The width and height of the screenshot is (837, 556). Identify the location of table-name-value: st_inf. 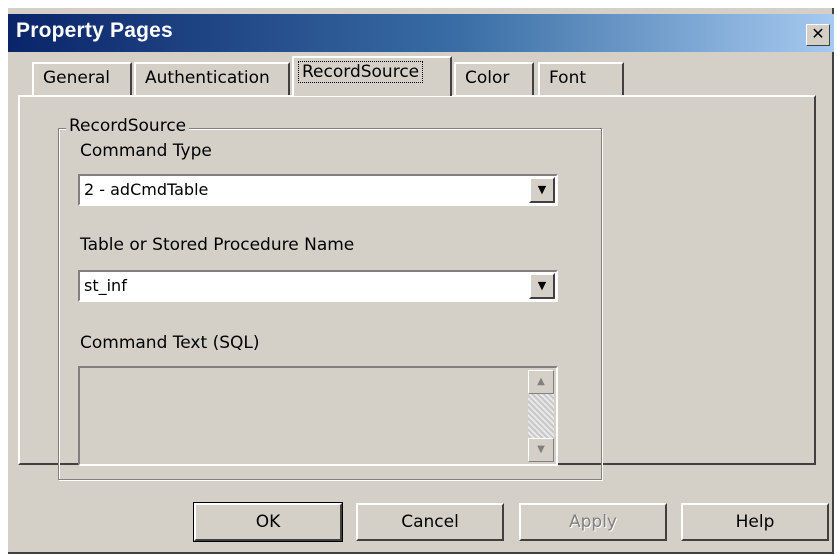
(105, 285).